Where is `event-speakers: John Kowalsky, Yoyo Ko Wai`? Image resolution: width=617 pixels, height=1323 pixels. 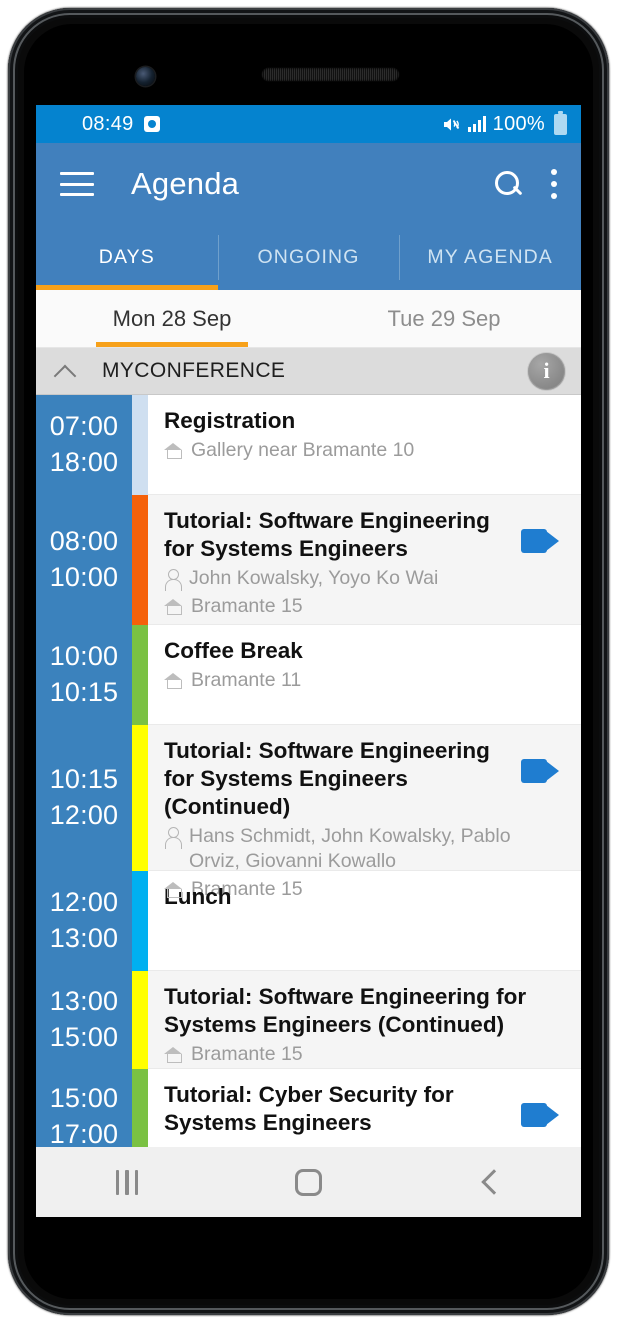 event-speakers: John Kowalsky, Yoyo Ko Wai is located at coordinates (339, 578).